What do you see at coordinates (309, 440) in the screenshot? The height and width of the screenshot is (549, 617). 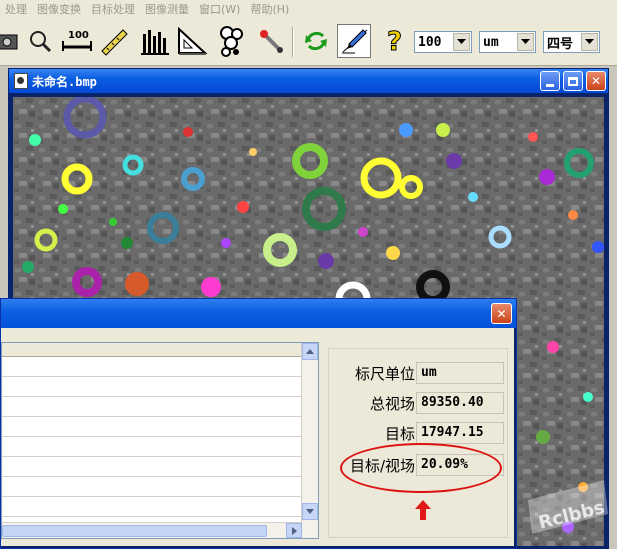 I see `vertical-scrollbar` at bounding box center [309, 440].